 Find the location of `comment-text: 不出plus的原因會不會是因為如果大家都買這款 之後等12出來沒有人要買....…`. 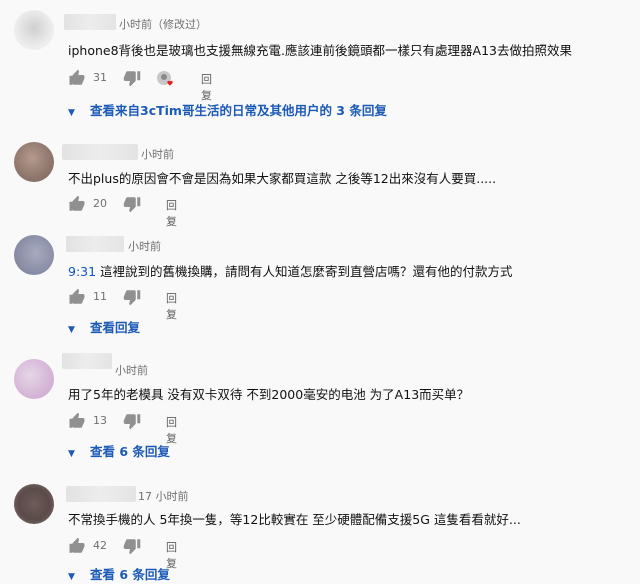

comment-text: 不出plus的原因會不會是因為如果大家都買這款 之後等12出來沒有人要買....… is located at coordinates (282, 178).